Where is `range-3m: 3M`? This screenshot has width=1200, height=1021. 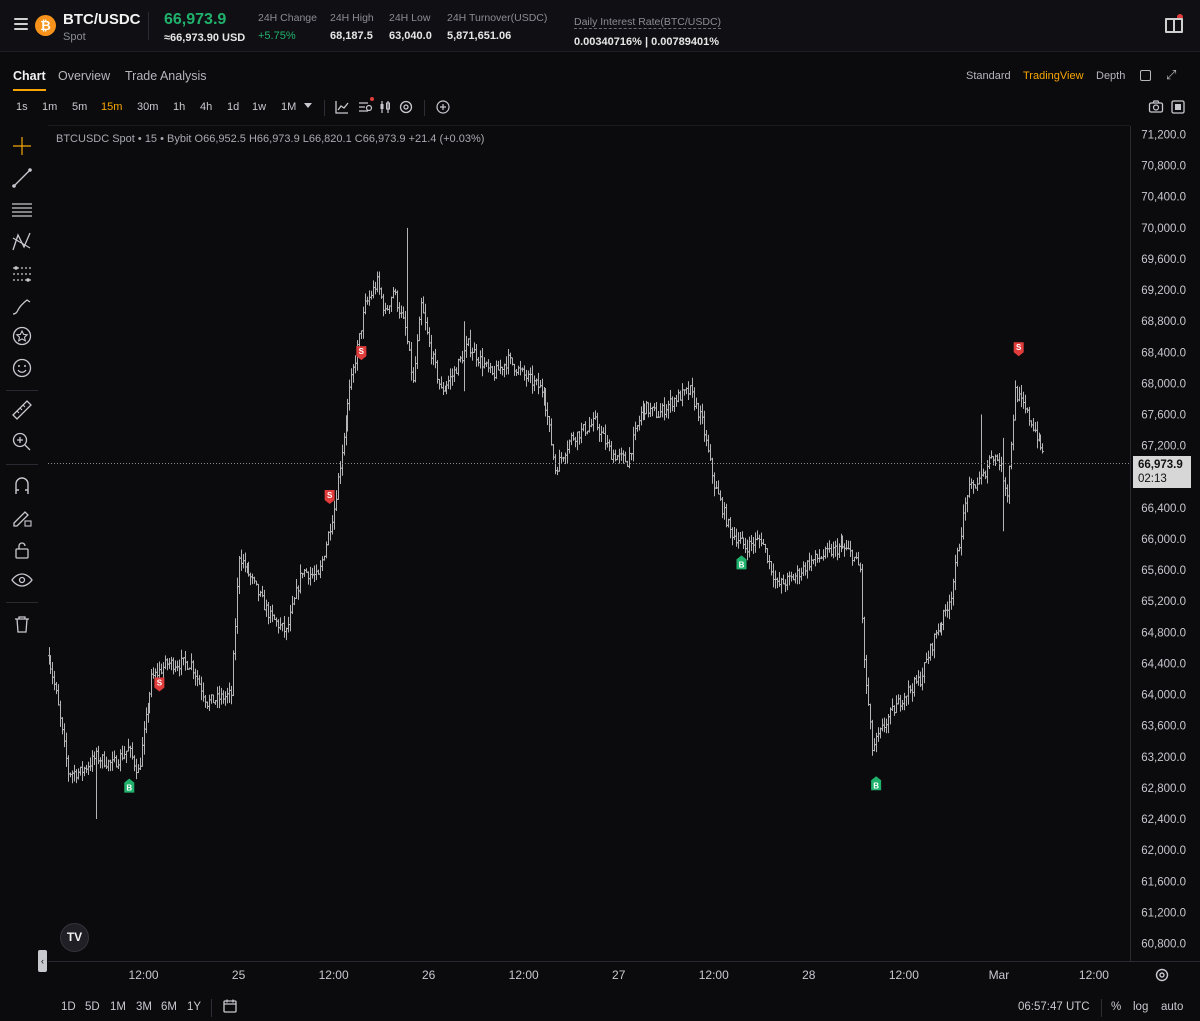 range-3m: 3M is located at coordinates (144, 1007).